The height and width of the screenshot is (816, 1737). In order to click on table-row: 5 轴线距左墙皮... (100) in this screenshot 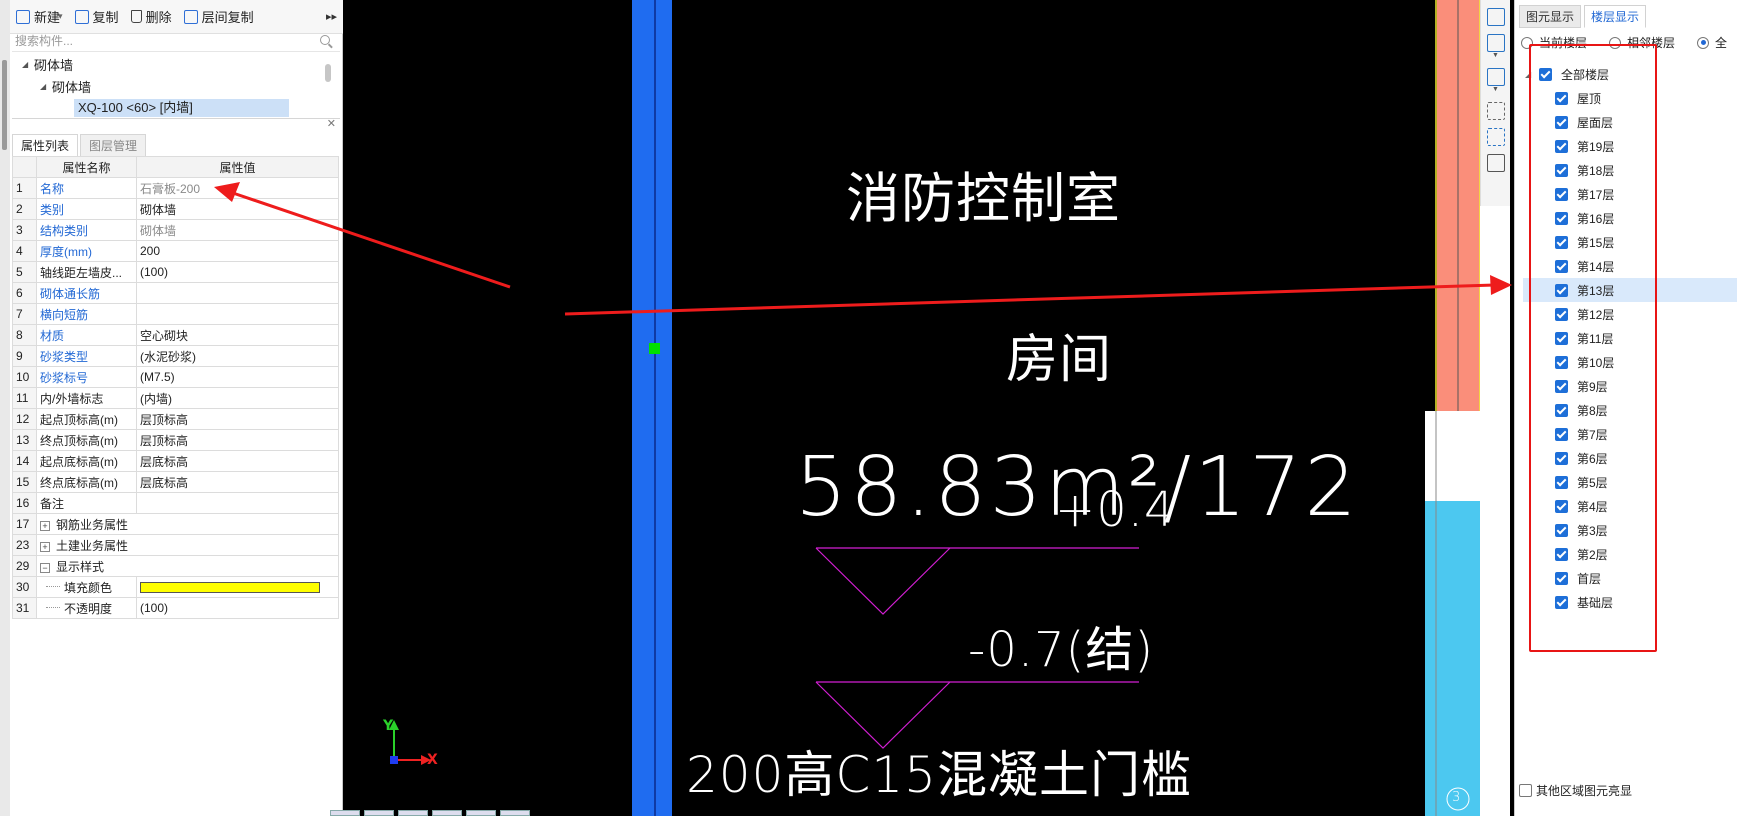, I will do `click(175, 272)`.